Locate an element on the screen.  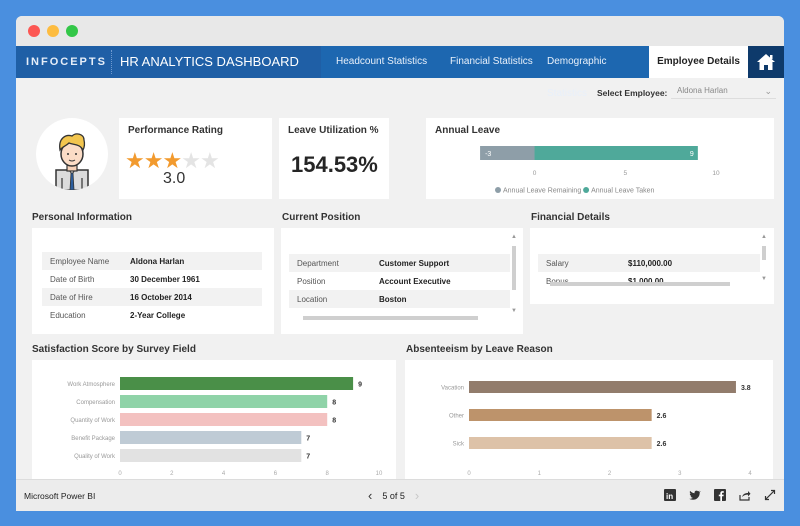
legend-label: Annual Leave Taken is located at coordinates (622, 191).